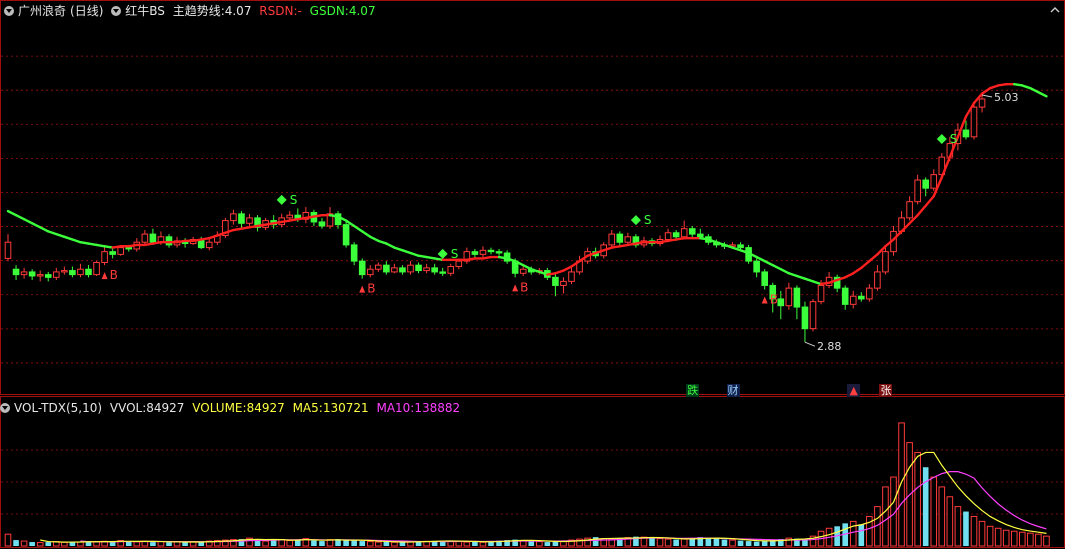 The width and height of the screenshot is (1065, 549). Describe the element at coordinates (854, 390) in the screenshot. I see `event-badge: ▲` at that location.